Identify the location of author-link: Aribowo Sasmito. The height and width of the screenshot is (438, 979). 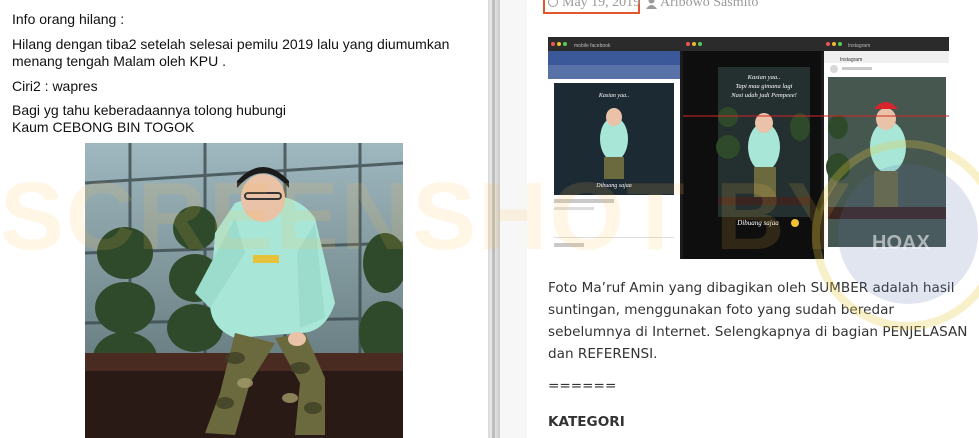
(709, 5).